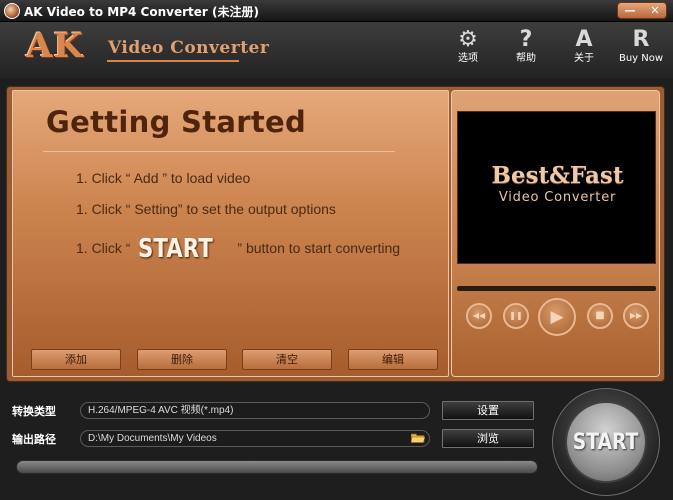  I want to click on format-label: 转换类型, so click(34, 411).